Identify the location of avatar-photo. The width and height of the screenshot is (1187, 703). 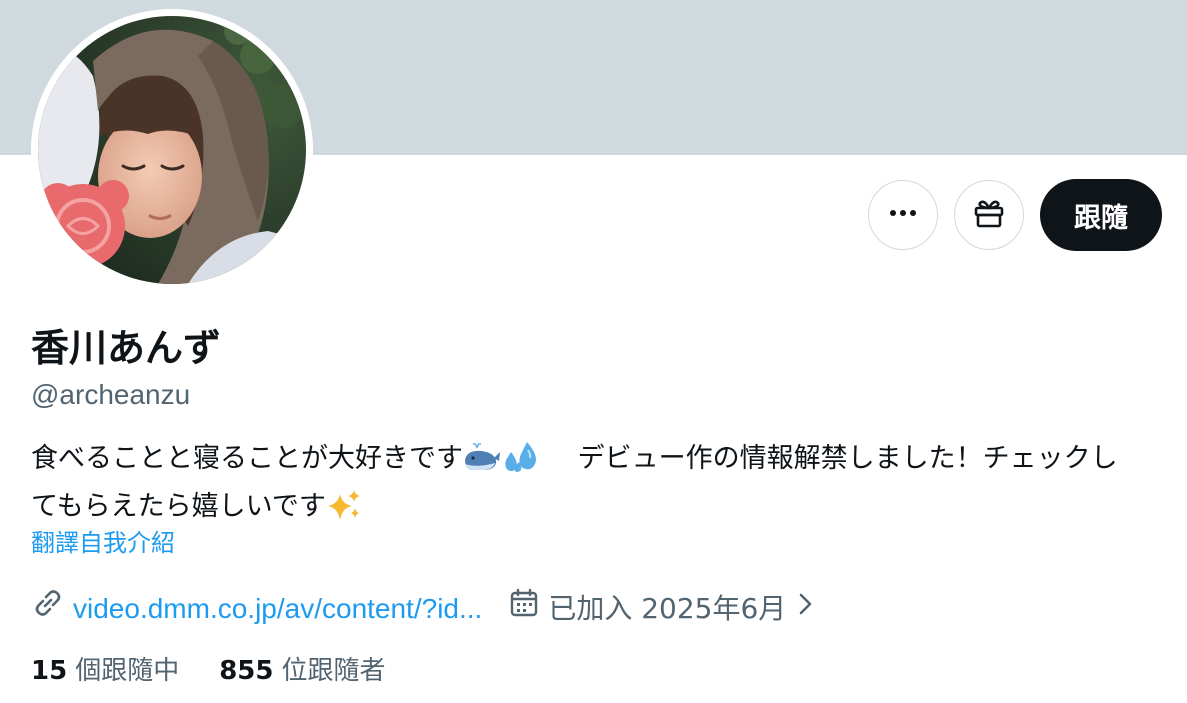
(172, 150).